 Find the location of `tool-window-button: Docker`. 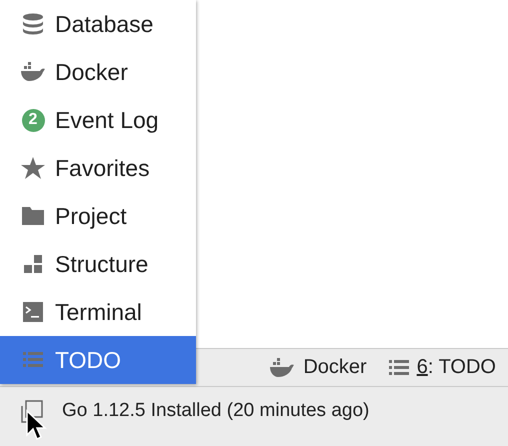

tool-window-button: Docker is located at coordinates (318, 367).